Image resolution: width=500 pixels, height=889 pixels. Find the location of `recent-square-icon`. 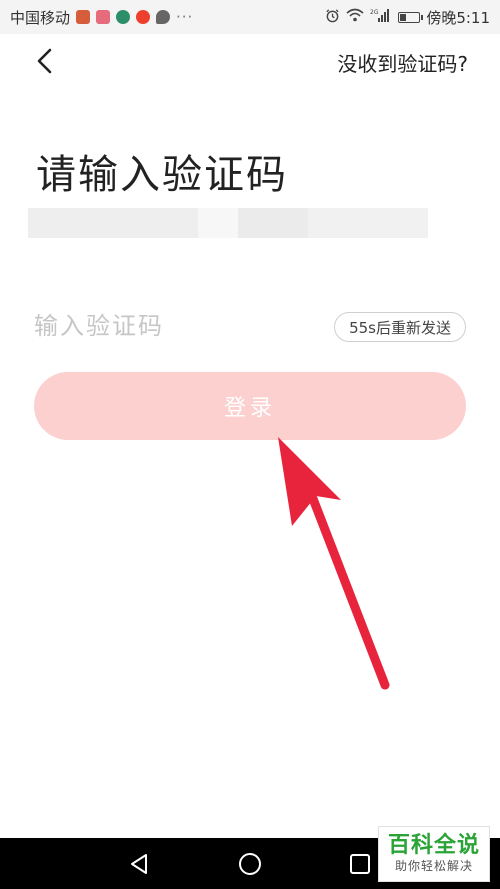

recent-square-icon is located at coordinates (360, 864).